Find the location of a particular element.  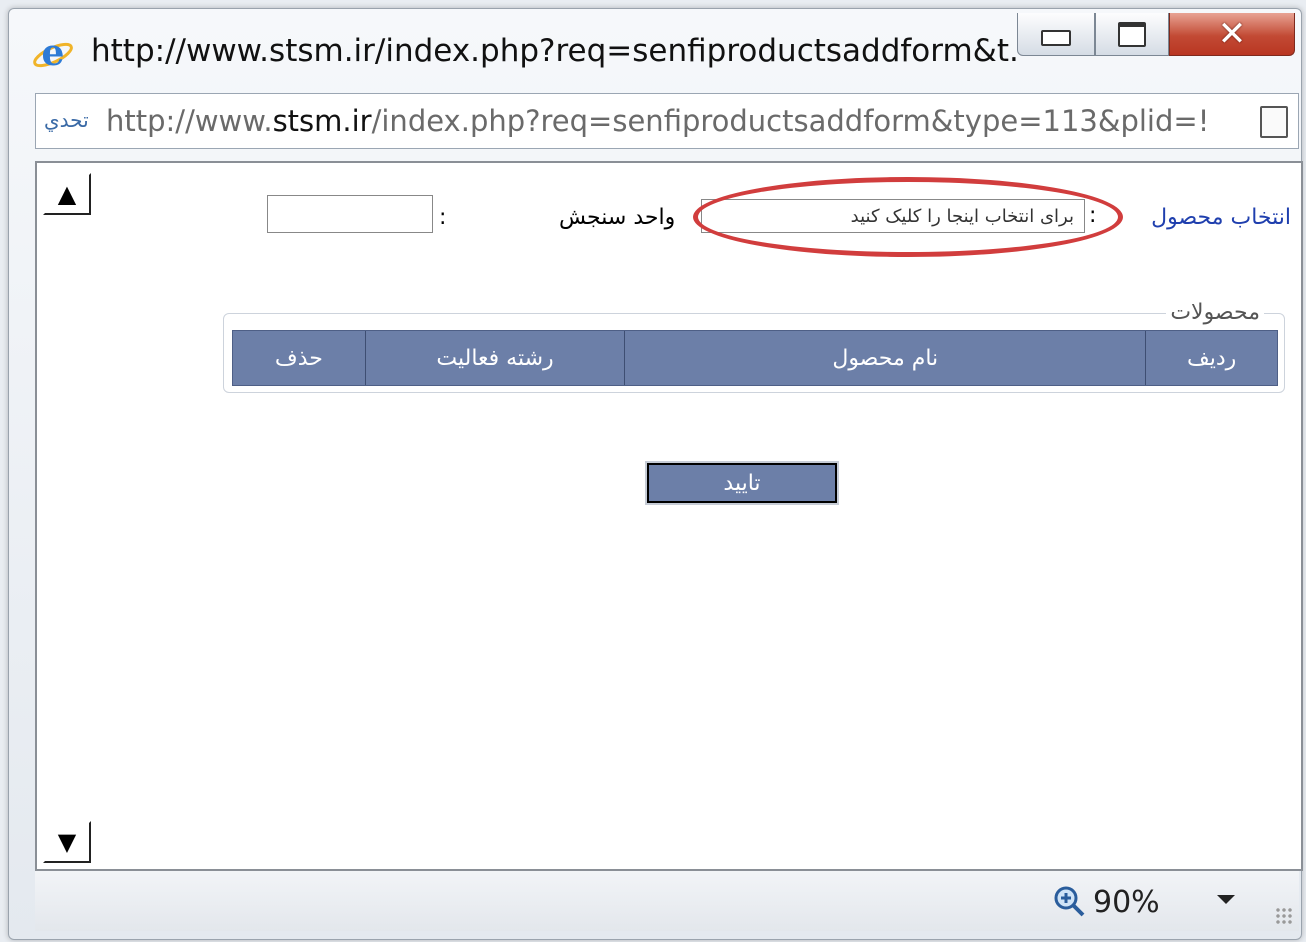

resize-grip-icon is located at coordinates (1284, 916).